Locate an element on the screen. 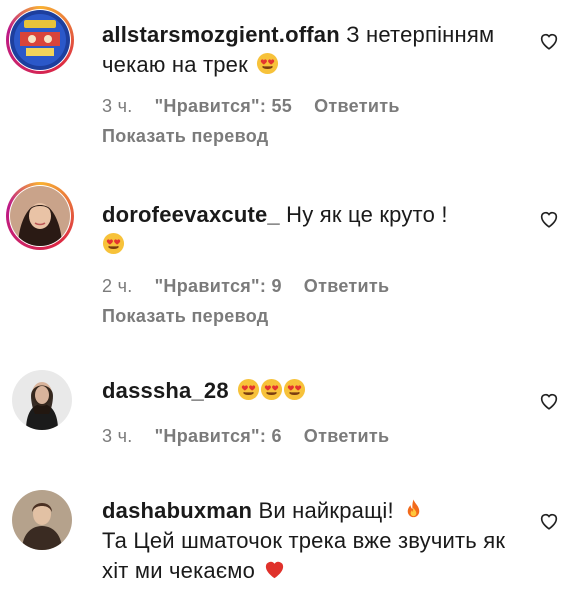  comment-text: dasssha_28 is located at coordinates (307, 391).